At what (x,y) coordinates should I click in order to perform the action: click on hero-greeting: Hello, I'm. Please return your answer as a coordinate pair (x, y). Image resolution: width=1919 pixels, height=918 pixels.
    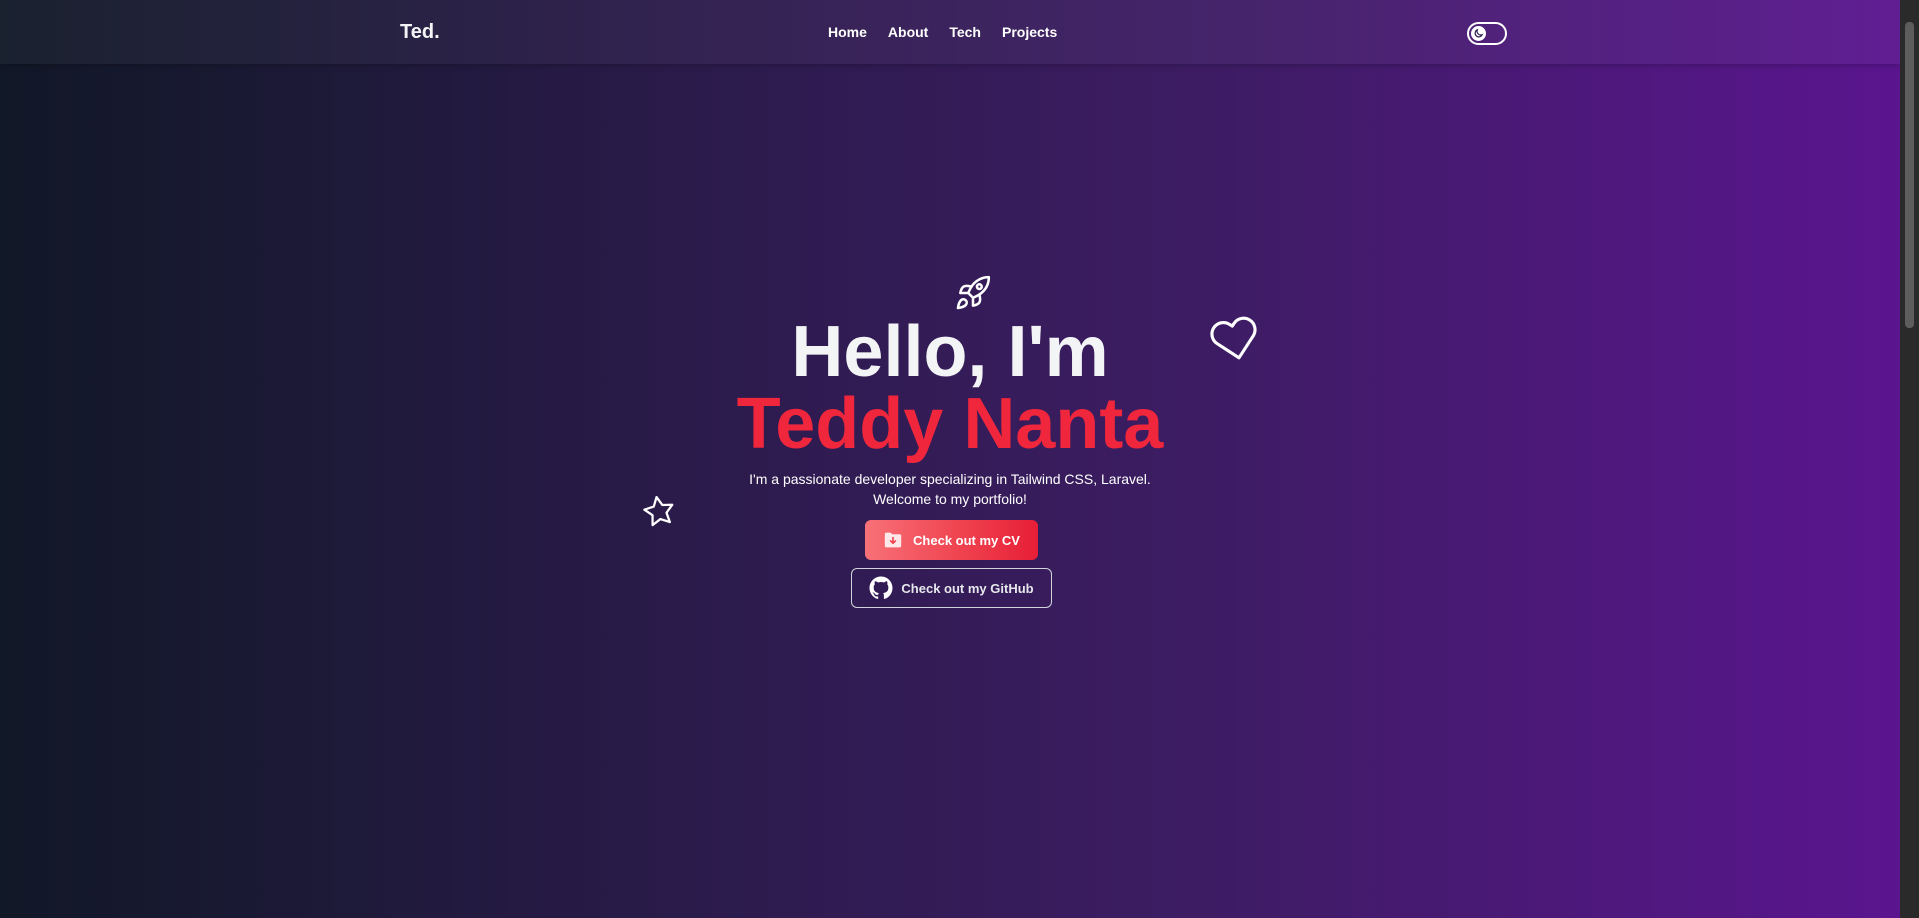
    Looking at the image, I should click on (950, 352).